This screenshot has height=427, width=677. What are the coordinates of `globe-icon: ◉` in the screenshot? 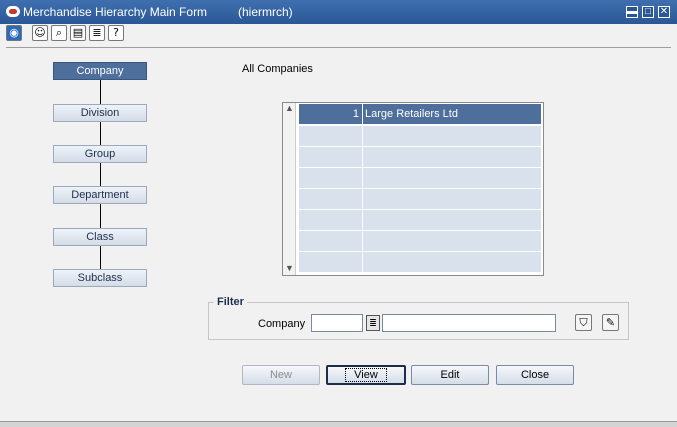 It's located at (14, 33).